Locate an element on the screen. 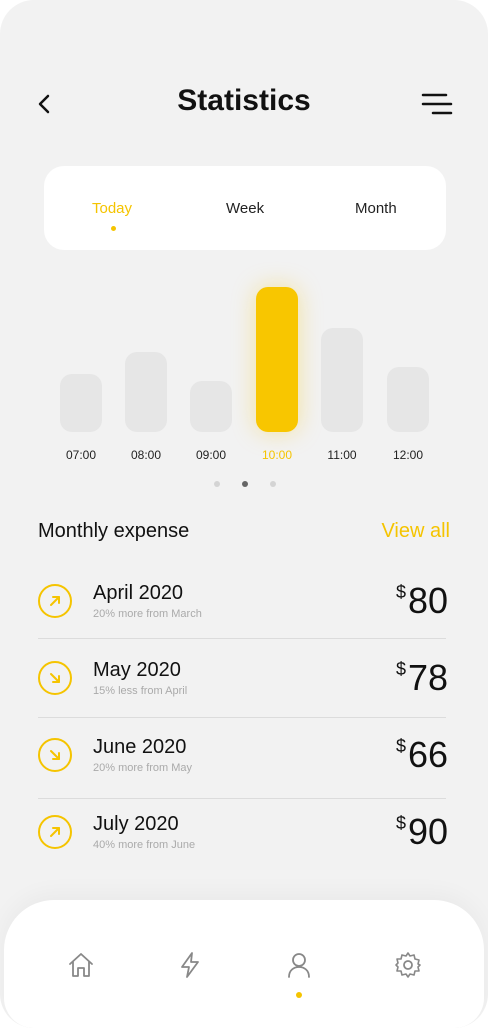 Image resolution: width=488 pixels, height=1028 pixels. page-title: Statistics is located at coordinates (244, 100).